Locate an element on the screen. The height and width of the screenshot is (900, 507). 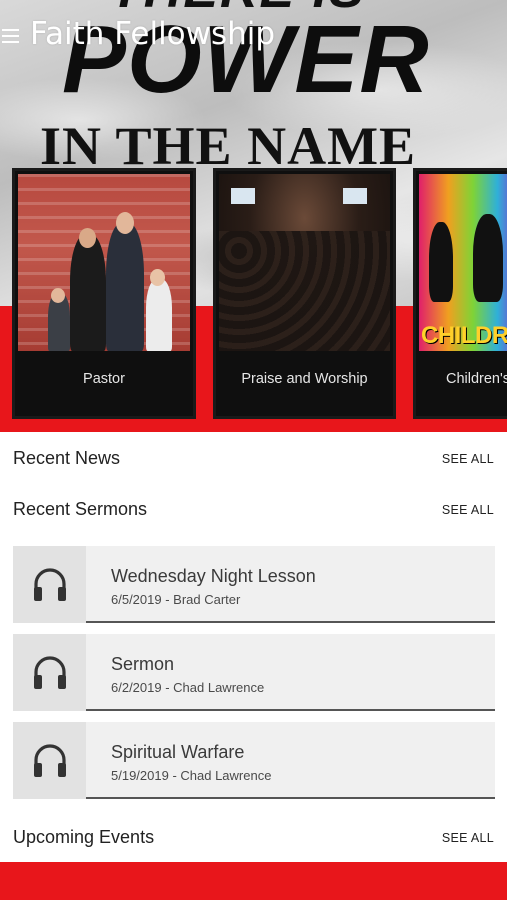
app-title: Faith Fellowship is located at coordinates (153, 34).